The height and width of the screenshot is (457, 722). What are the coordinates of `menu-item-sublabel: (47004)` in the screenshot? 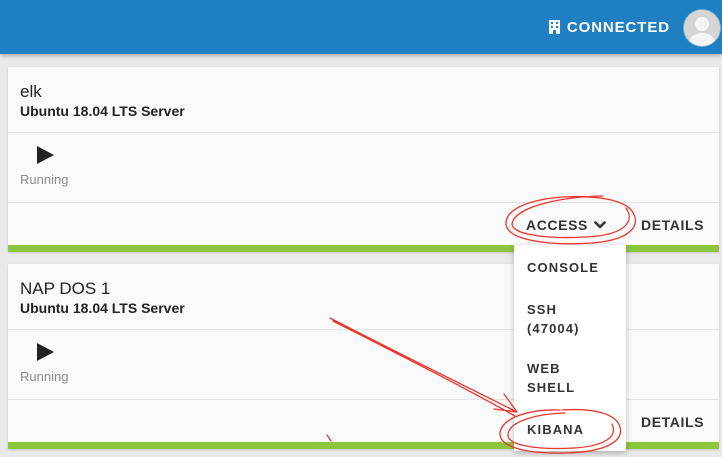 It's located at (553, 328).